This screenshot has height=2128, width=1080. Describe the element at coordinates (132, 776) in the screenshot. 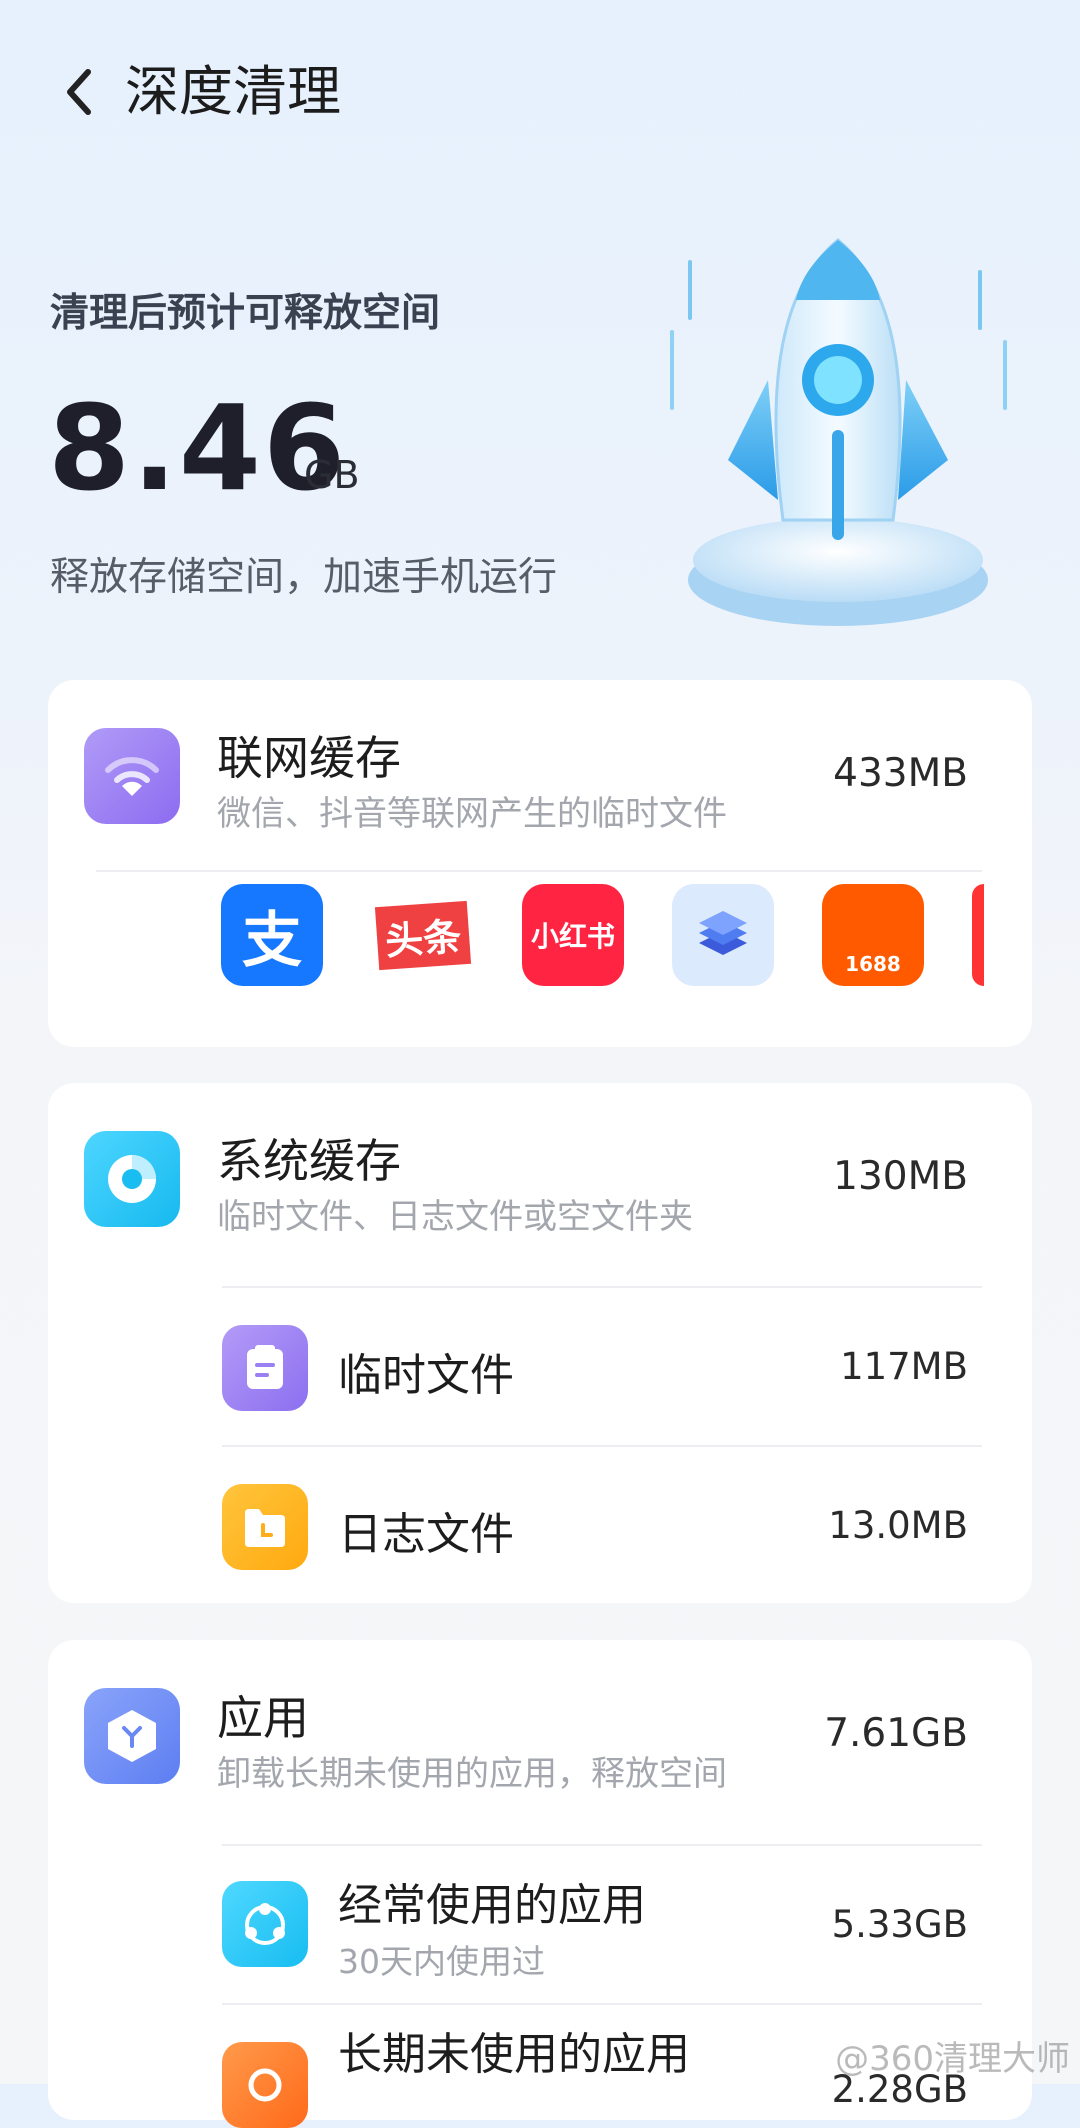

I see `wifi-icon` at that location.